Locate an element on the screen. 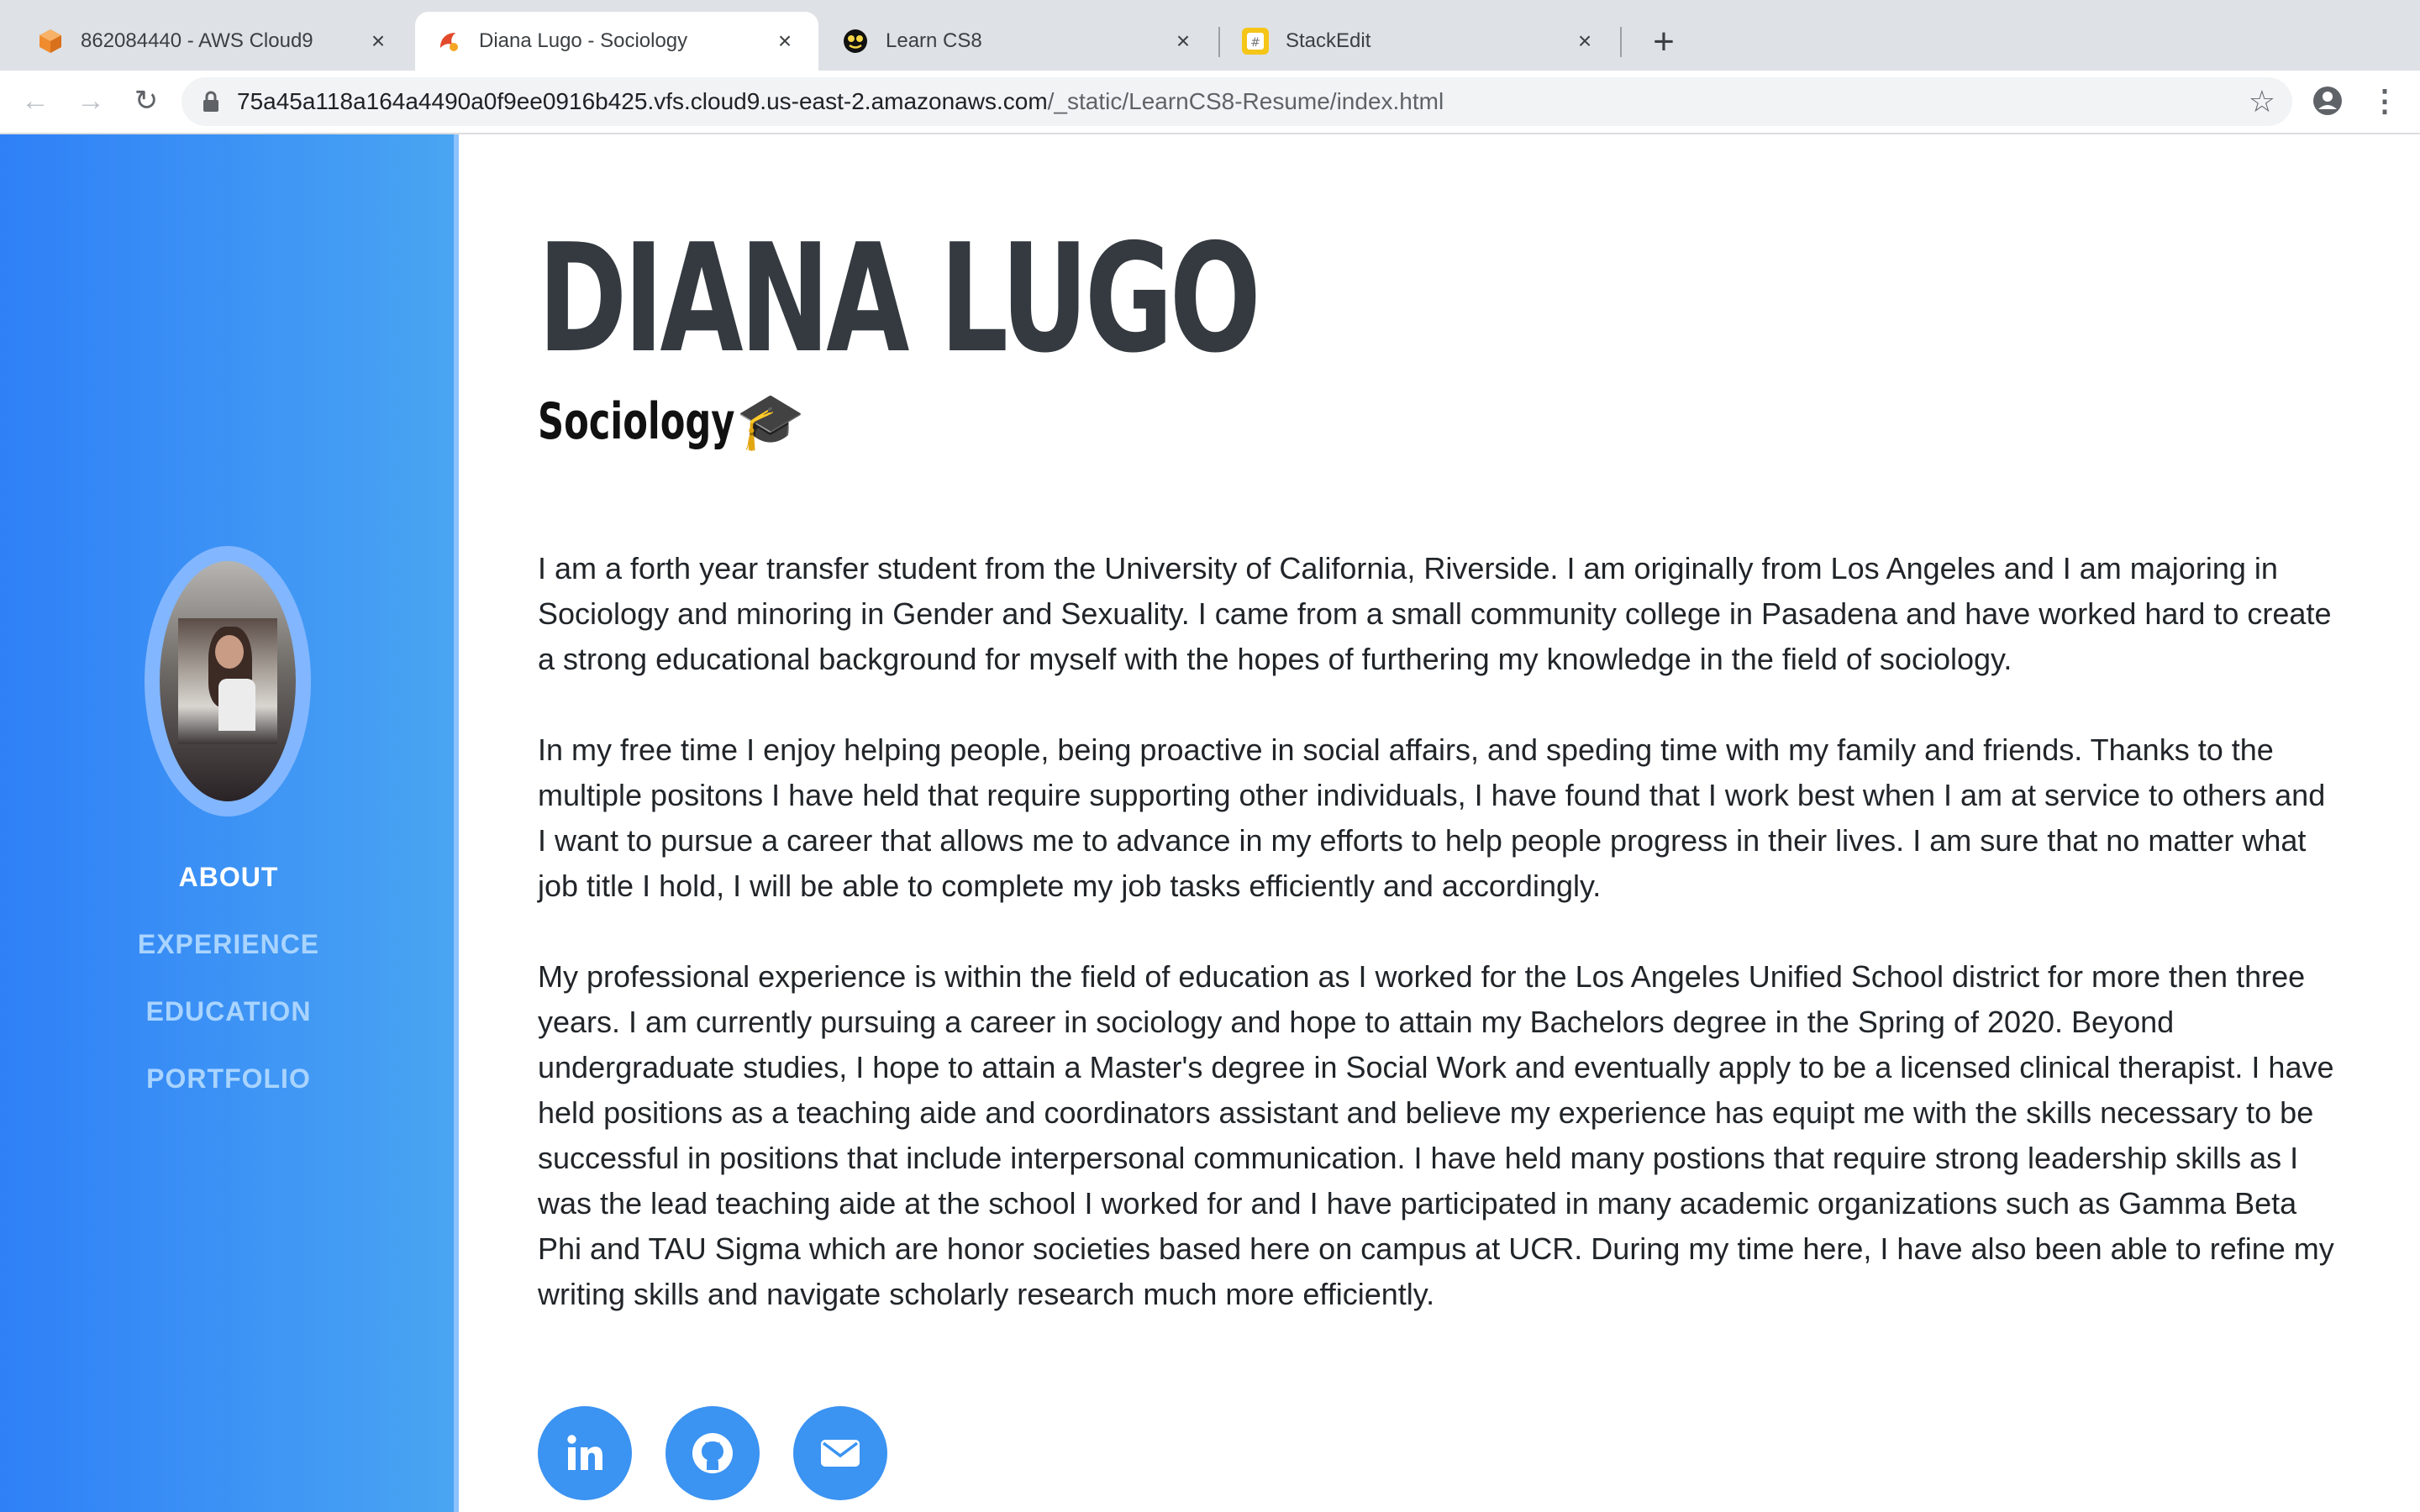 Image resolution: width=2420 pixels, height=1512 pixels. github-button is located at coordinates (713, 1453).